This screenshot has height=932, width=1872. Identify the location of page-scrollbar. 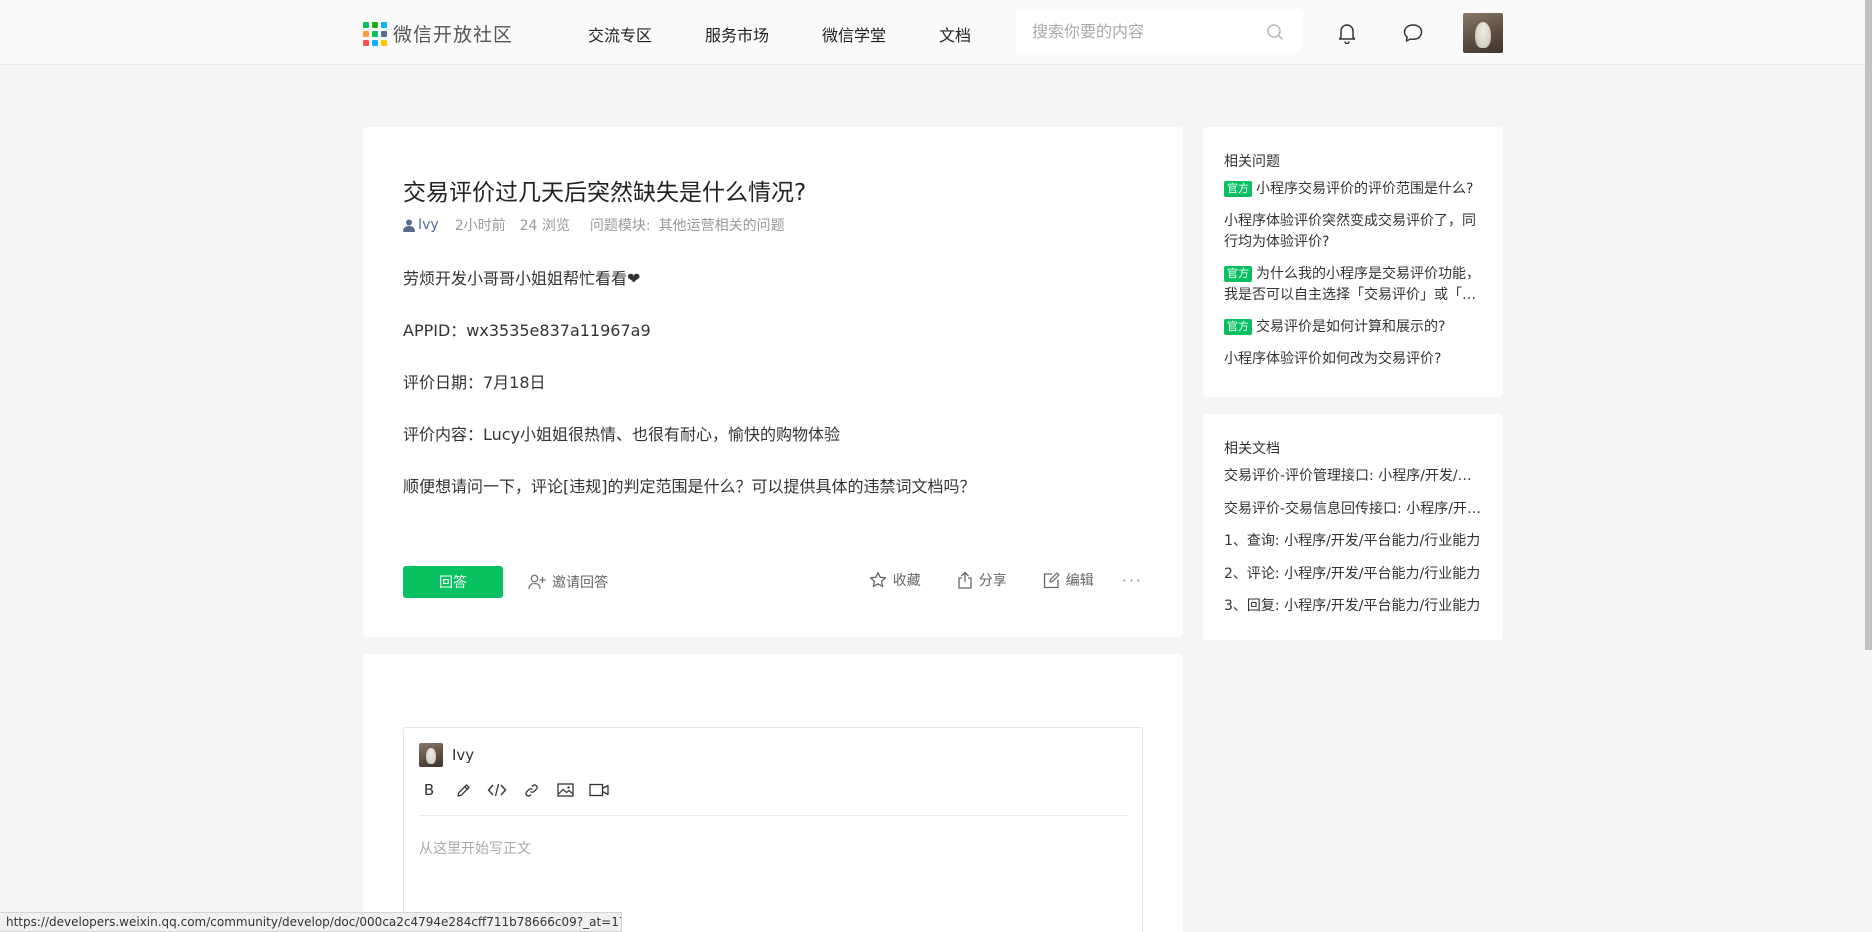
(1868, 466).